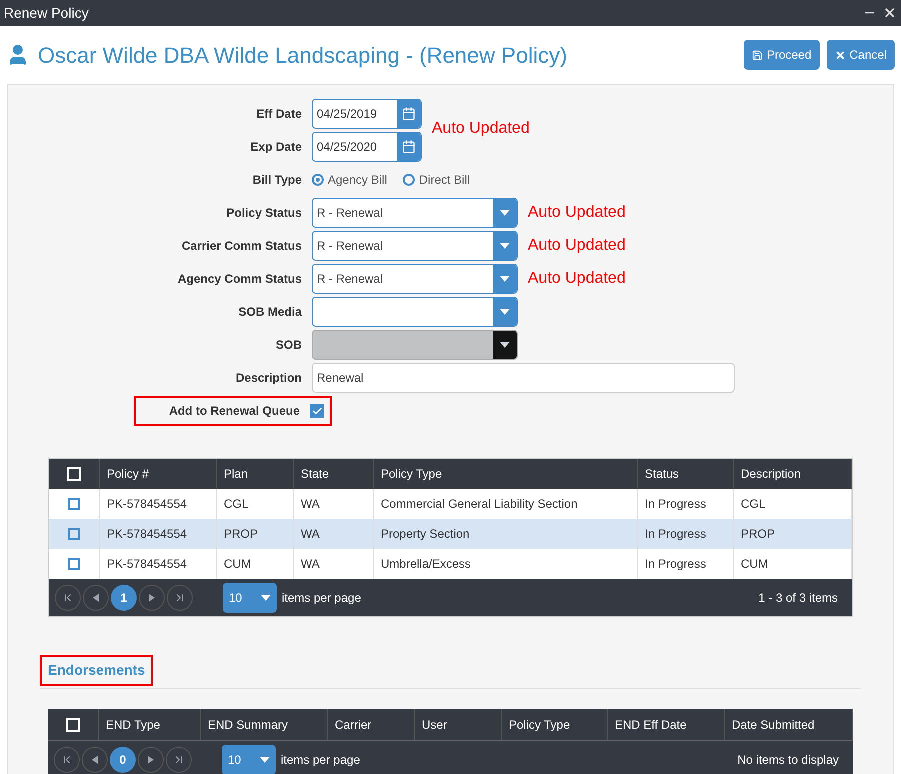  Describe the element at coordinates (860, 55) in the screenshot. I see `cancel-button: Cancel` at that location.